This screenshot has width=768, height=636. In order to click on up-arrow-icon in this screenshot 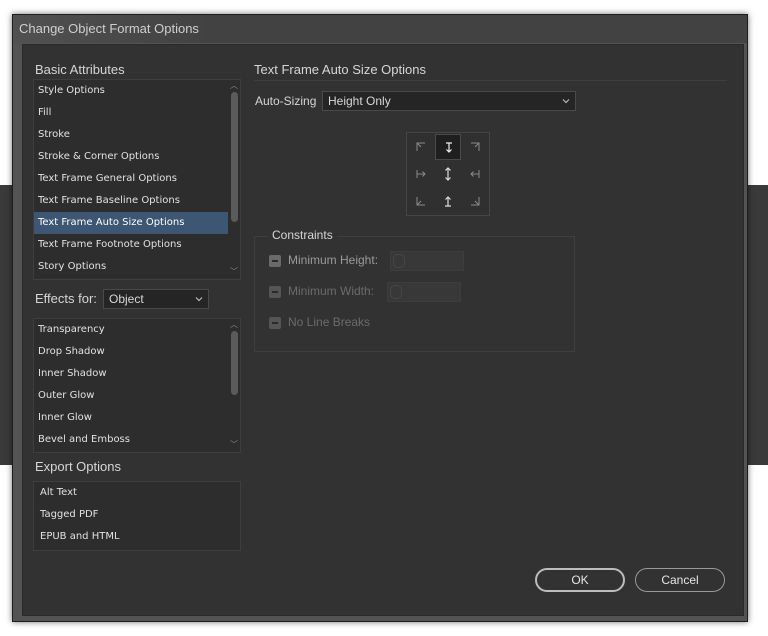, I will do `click(448, 201)`.